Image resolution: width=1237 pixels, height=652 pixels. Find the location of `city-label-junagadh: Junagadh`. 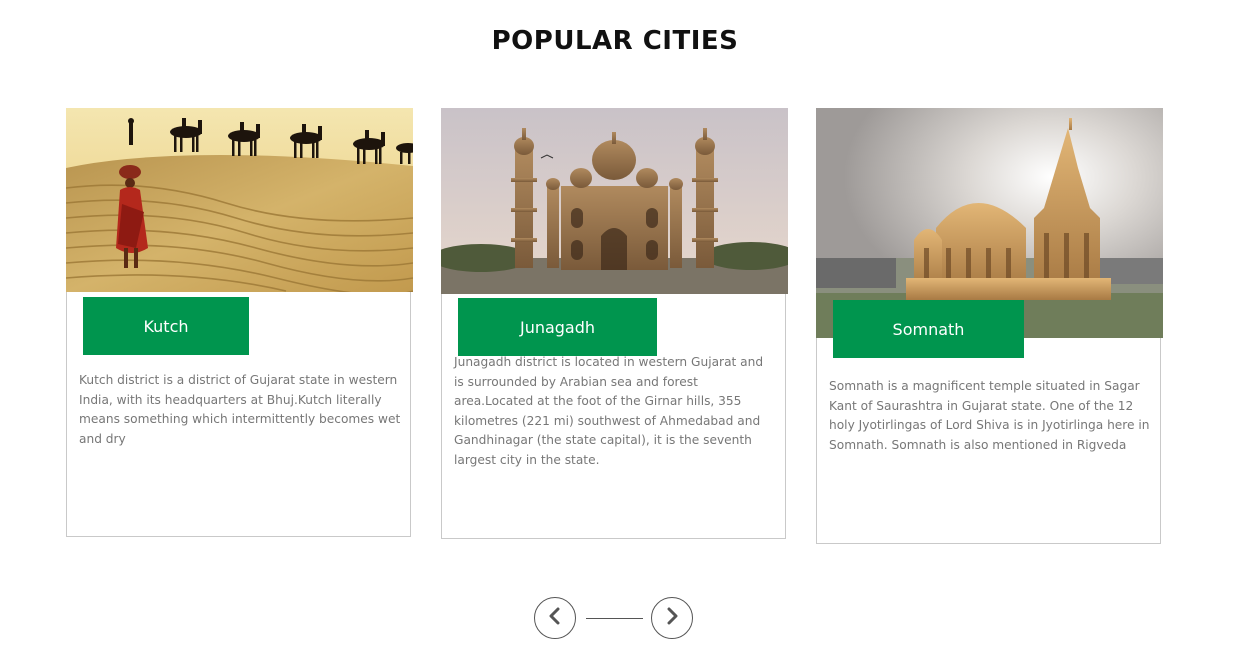

city-label-junagadh: Junagadh is located at coordinates (557, 327).